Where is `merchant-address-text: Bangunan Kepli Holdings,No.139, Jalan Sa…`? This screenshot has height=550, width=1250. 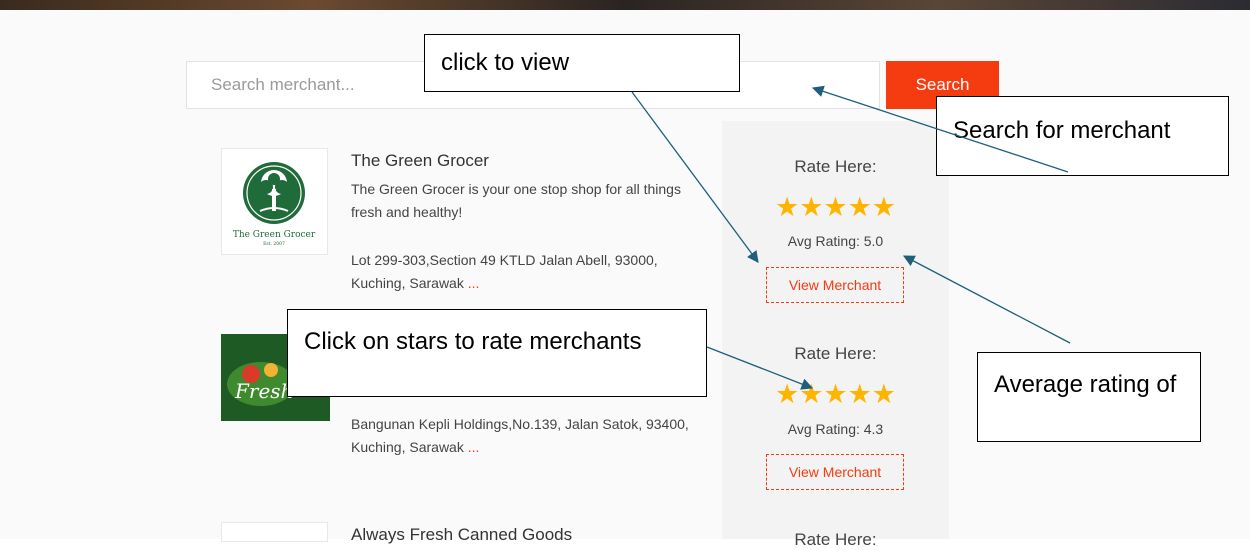
merchant-address-text: Bangunan Kepli Holdings,No.139, Jalan Sa… is located at coordinates (520, 435).